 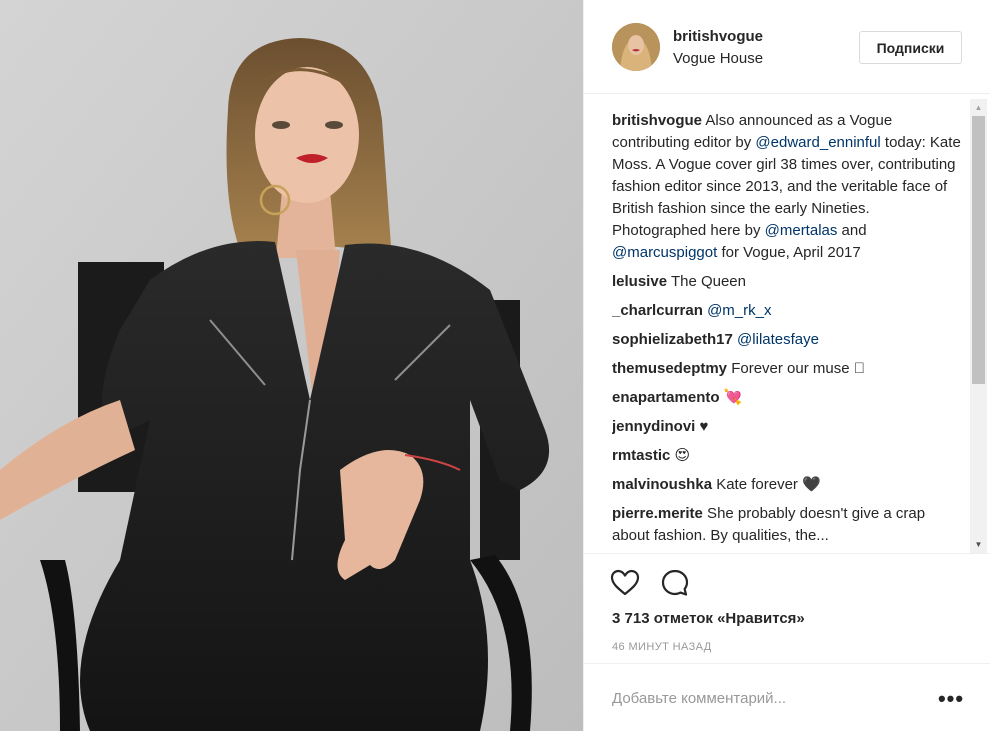 What do you see at coordinates (801, 230) in the screenshot?
I see `caption-mention-mertalas: @mertalas` at bounding box center [801, 230].